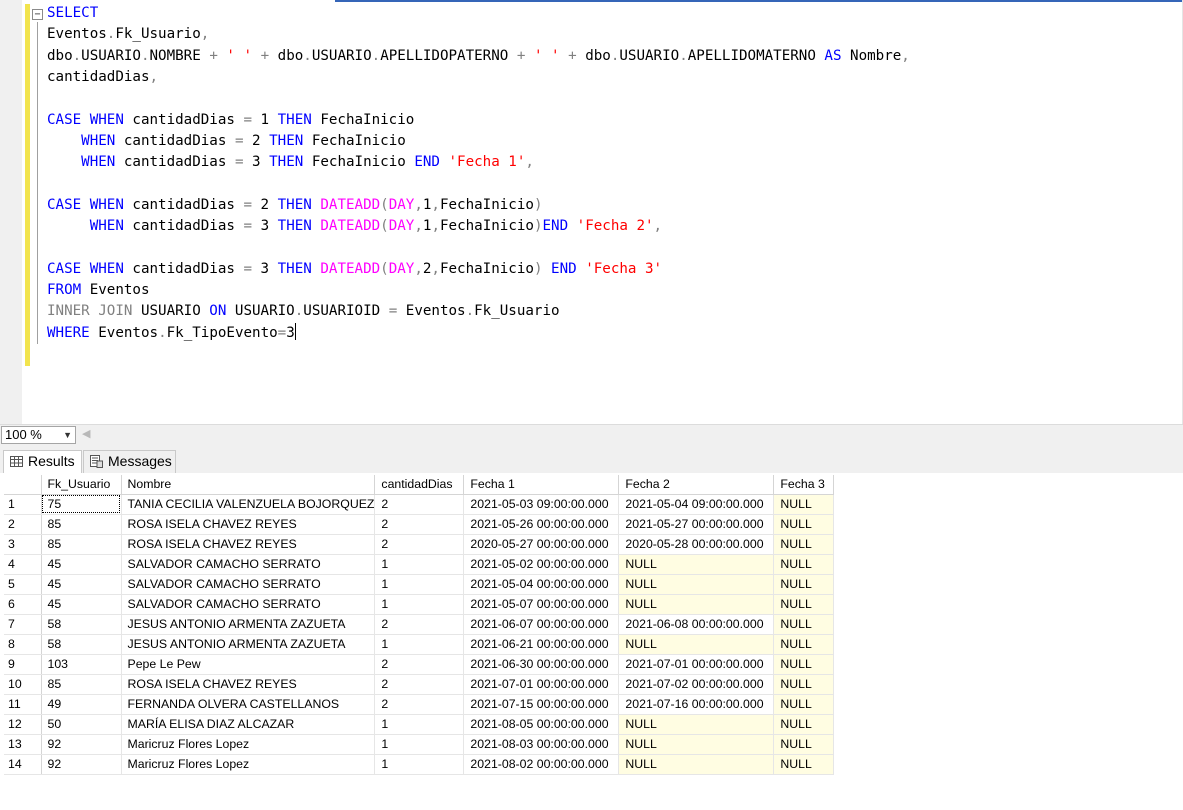  I want to click on code-line: Eventos.Fk_Usuario,, so click(128, 34).